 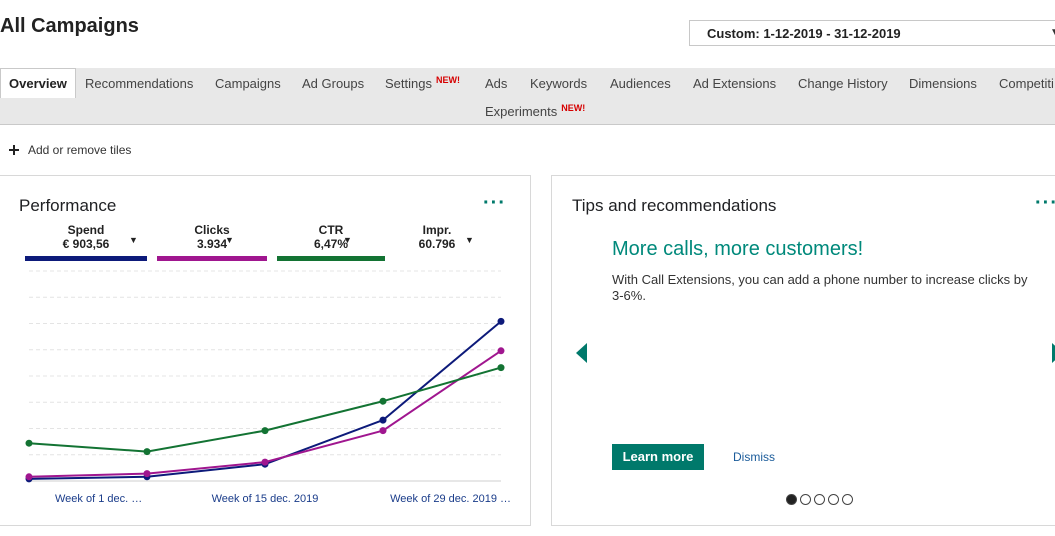 I want to click on x-tick-label: Week of 15 dec. 2019, so click(x=265, y=499).